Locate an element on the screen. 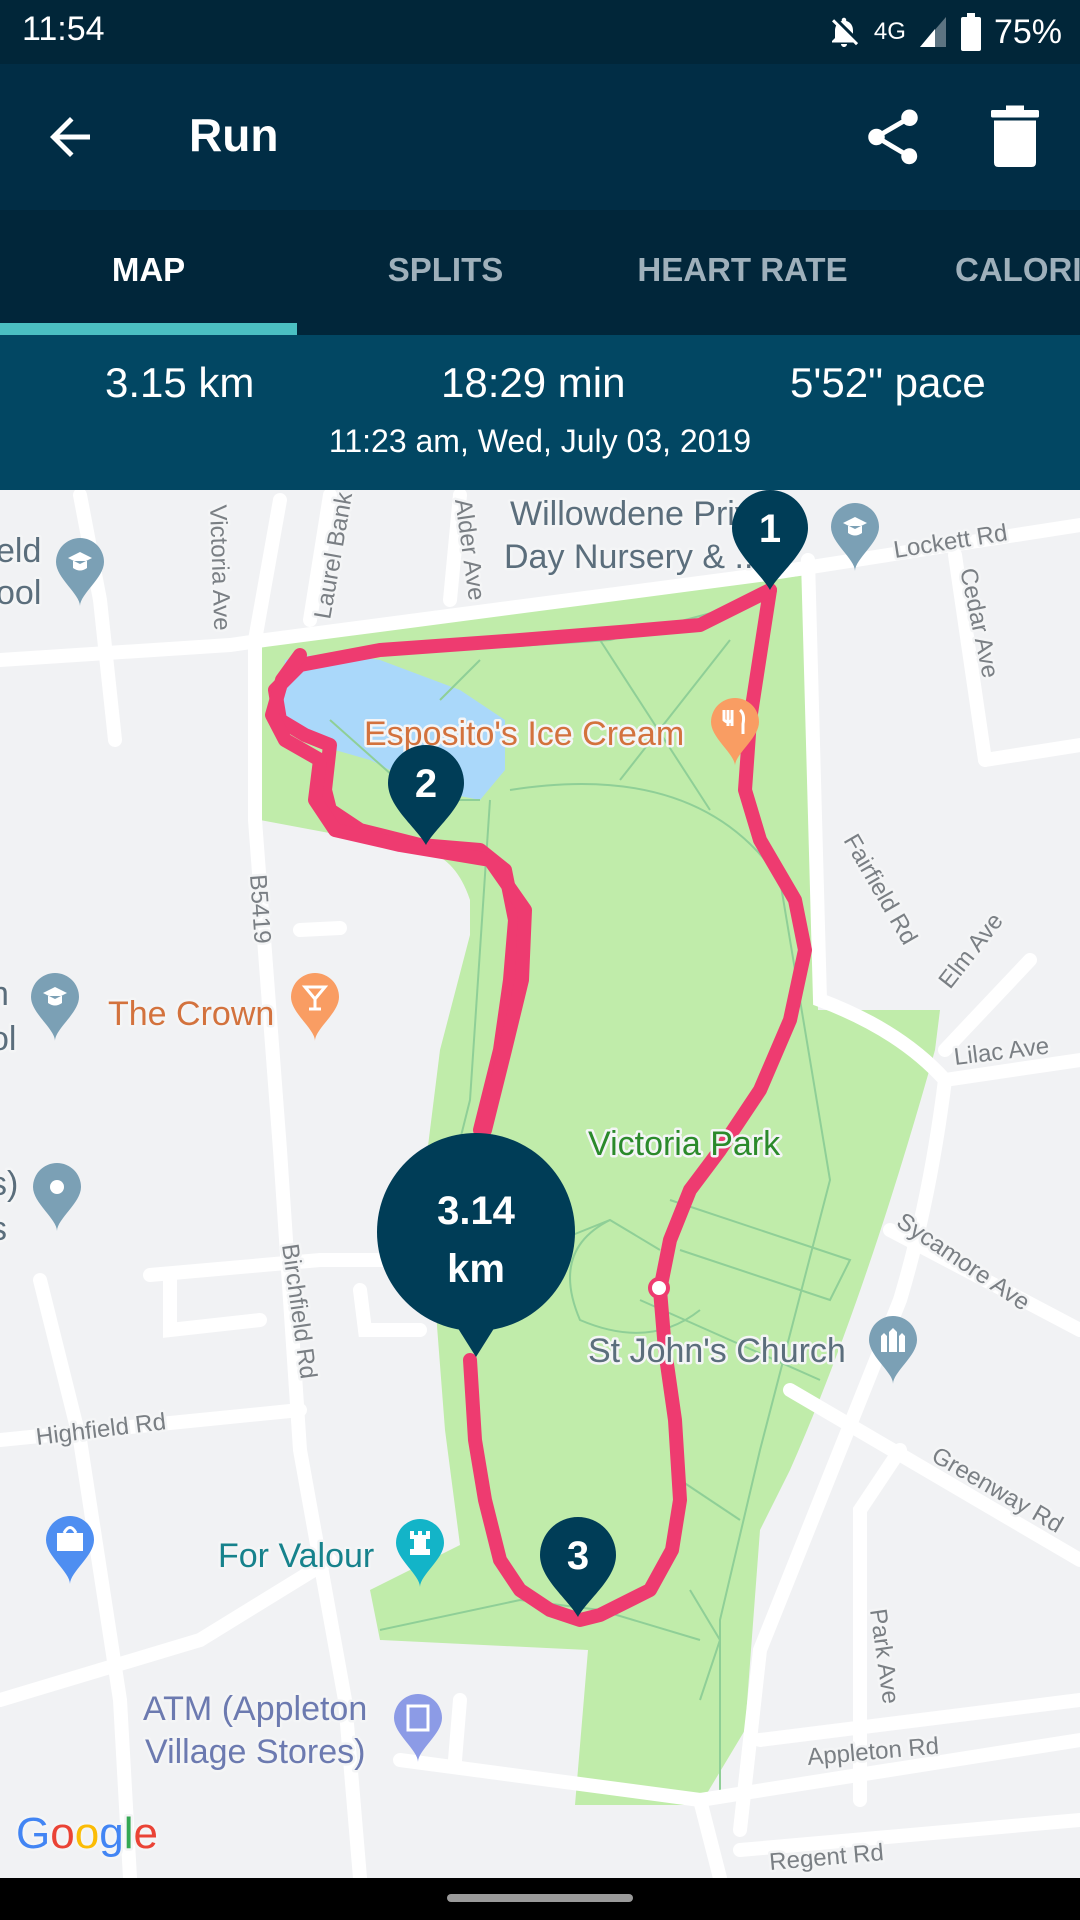 This screenshot has height=1920, width=1080. tab-calories: CALORIES is located at coordinates (985, 272).